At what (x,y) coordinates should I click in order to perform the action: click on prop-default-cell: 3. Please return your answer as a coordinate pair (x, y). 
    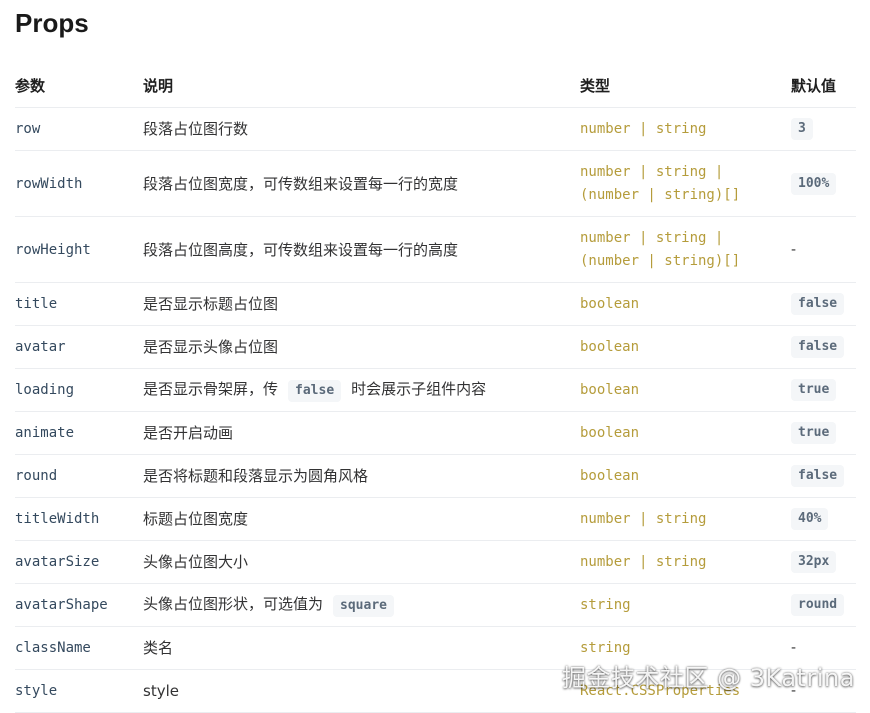
    Looking at the image, I should click on (823, 129).